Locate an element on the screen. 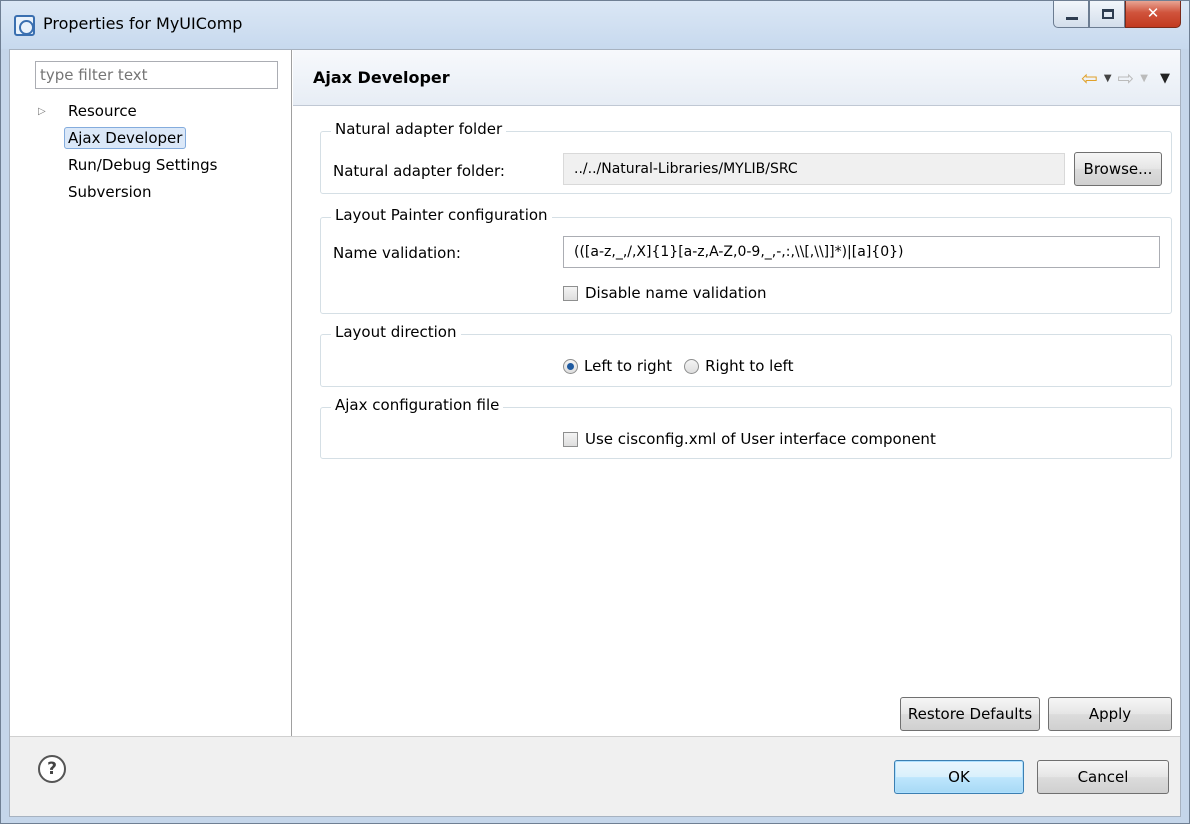 Image resolution: width=1190 pixels, height=824 pixels. forward-dropdown-icon: ▼ is located at coordinates (1144, 78).